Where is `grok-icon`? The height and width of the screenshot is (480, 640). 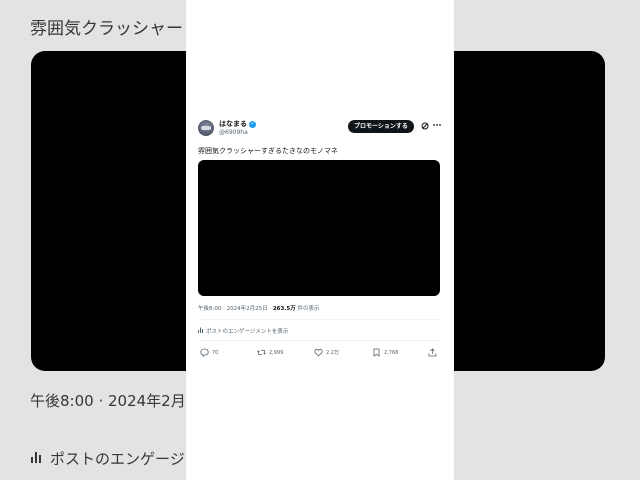
grok-icon is located at coordinates (425, 126).